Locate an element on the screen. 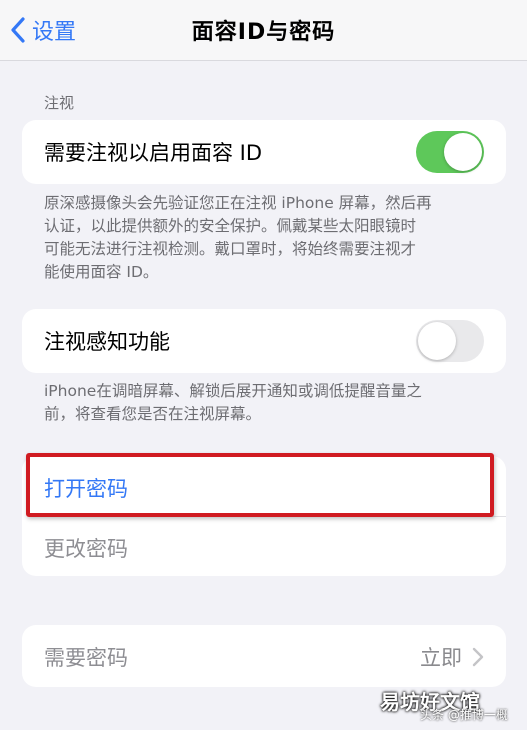 This screenshot has width=527, height=730. attention-aware-toggle is located at coordinates (450, 341).